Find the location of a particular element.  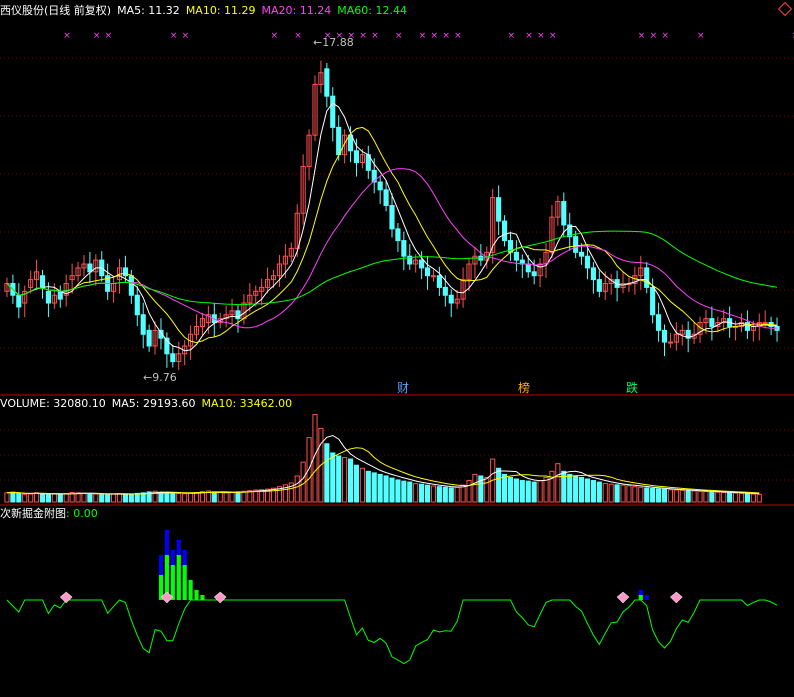

high-value: 17.88 is located at coordinates (338, 42).